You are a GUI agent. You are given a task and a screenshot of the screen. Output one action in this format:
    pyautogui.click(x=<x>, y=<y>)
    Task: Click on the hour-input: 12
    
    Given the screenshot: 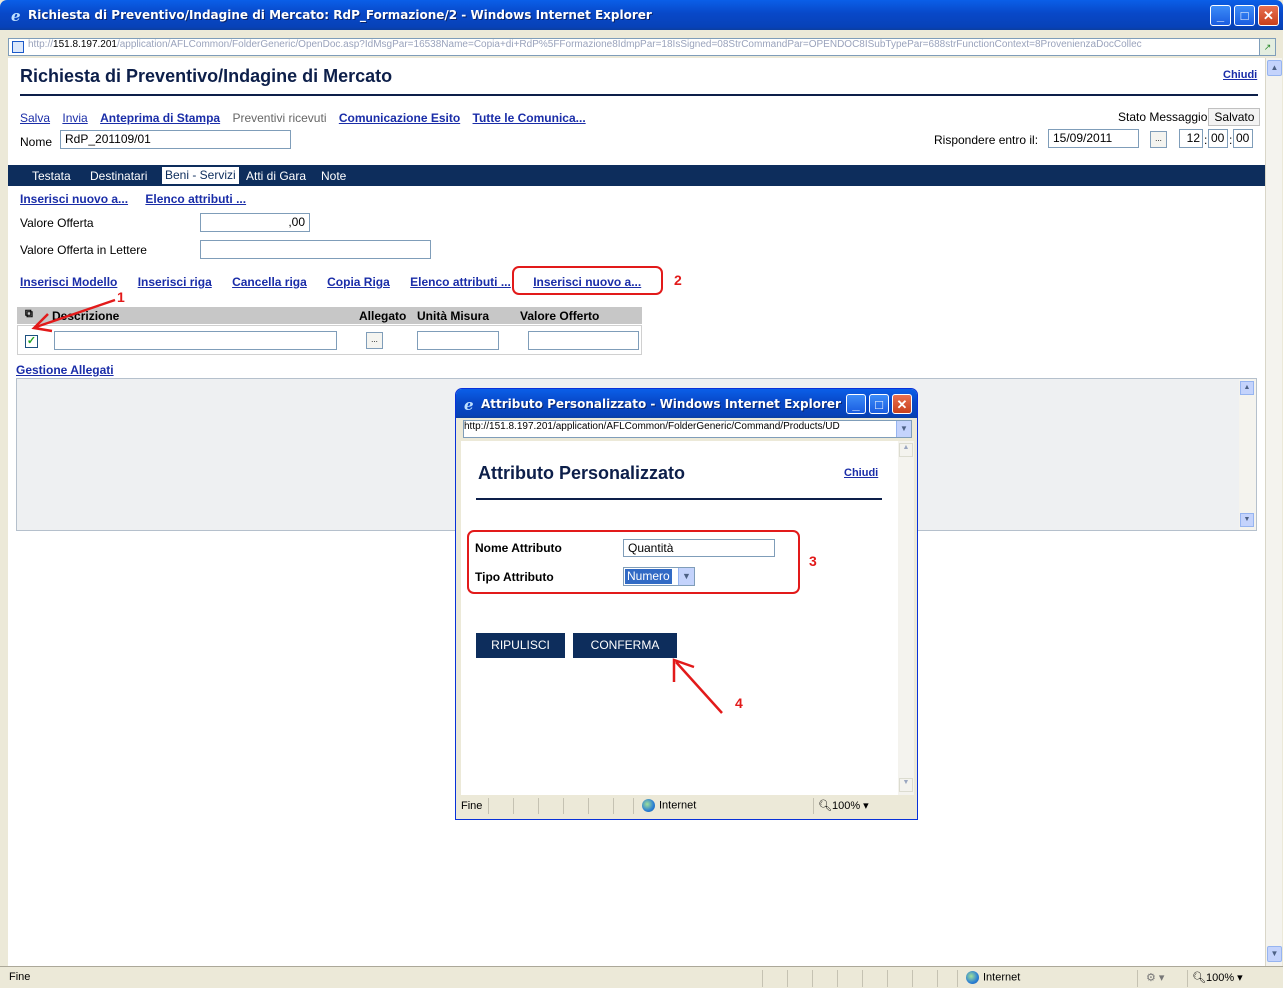 What is the action you would take?
    pyautogui.click(x=1191, y=138)
    